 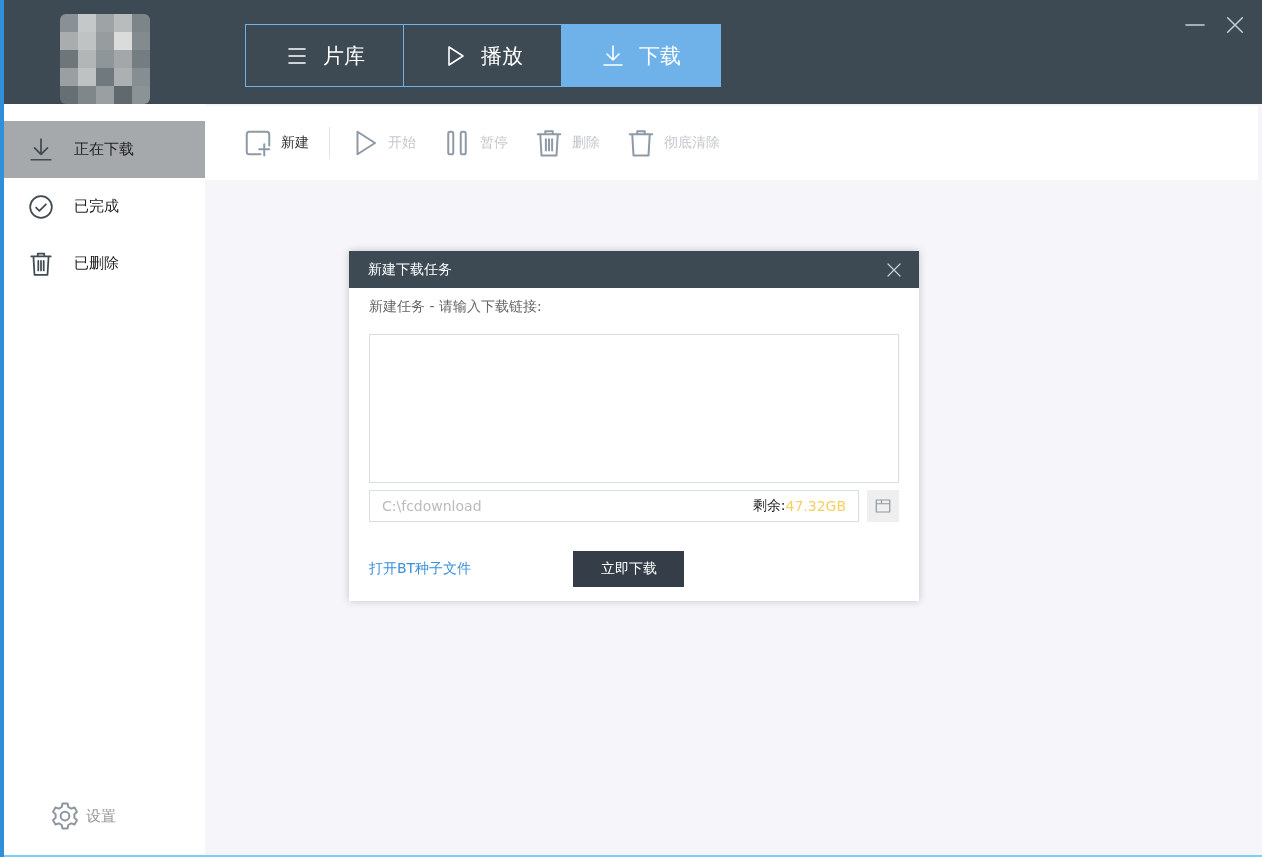 I want to click on path-value: C:\fcdownload, so click(x=432, y=506).